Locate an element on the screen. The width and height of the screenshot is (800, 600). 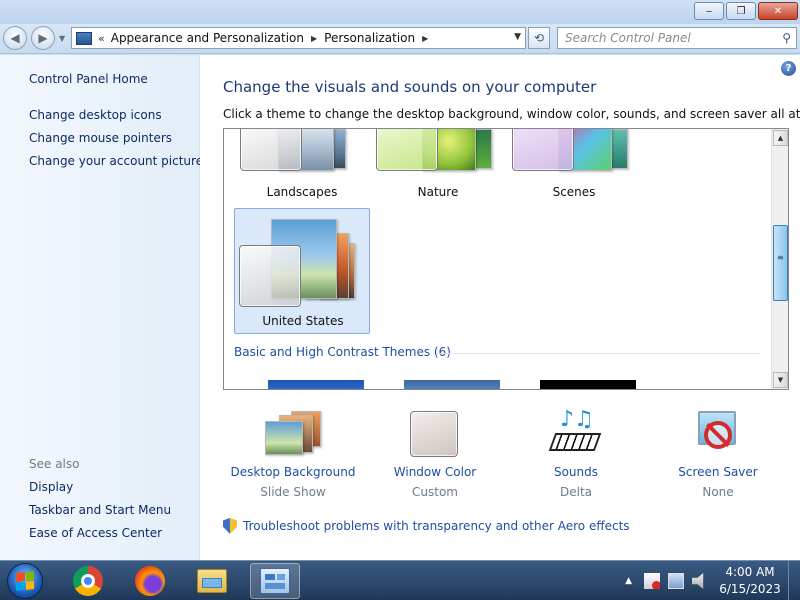
desktop-background-label: Desktop Background is located at coordinates (293, 472).